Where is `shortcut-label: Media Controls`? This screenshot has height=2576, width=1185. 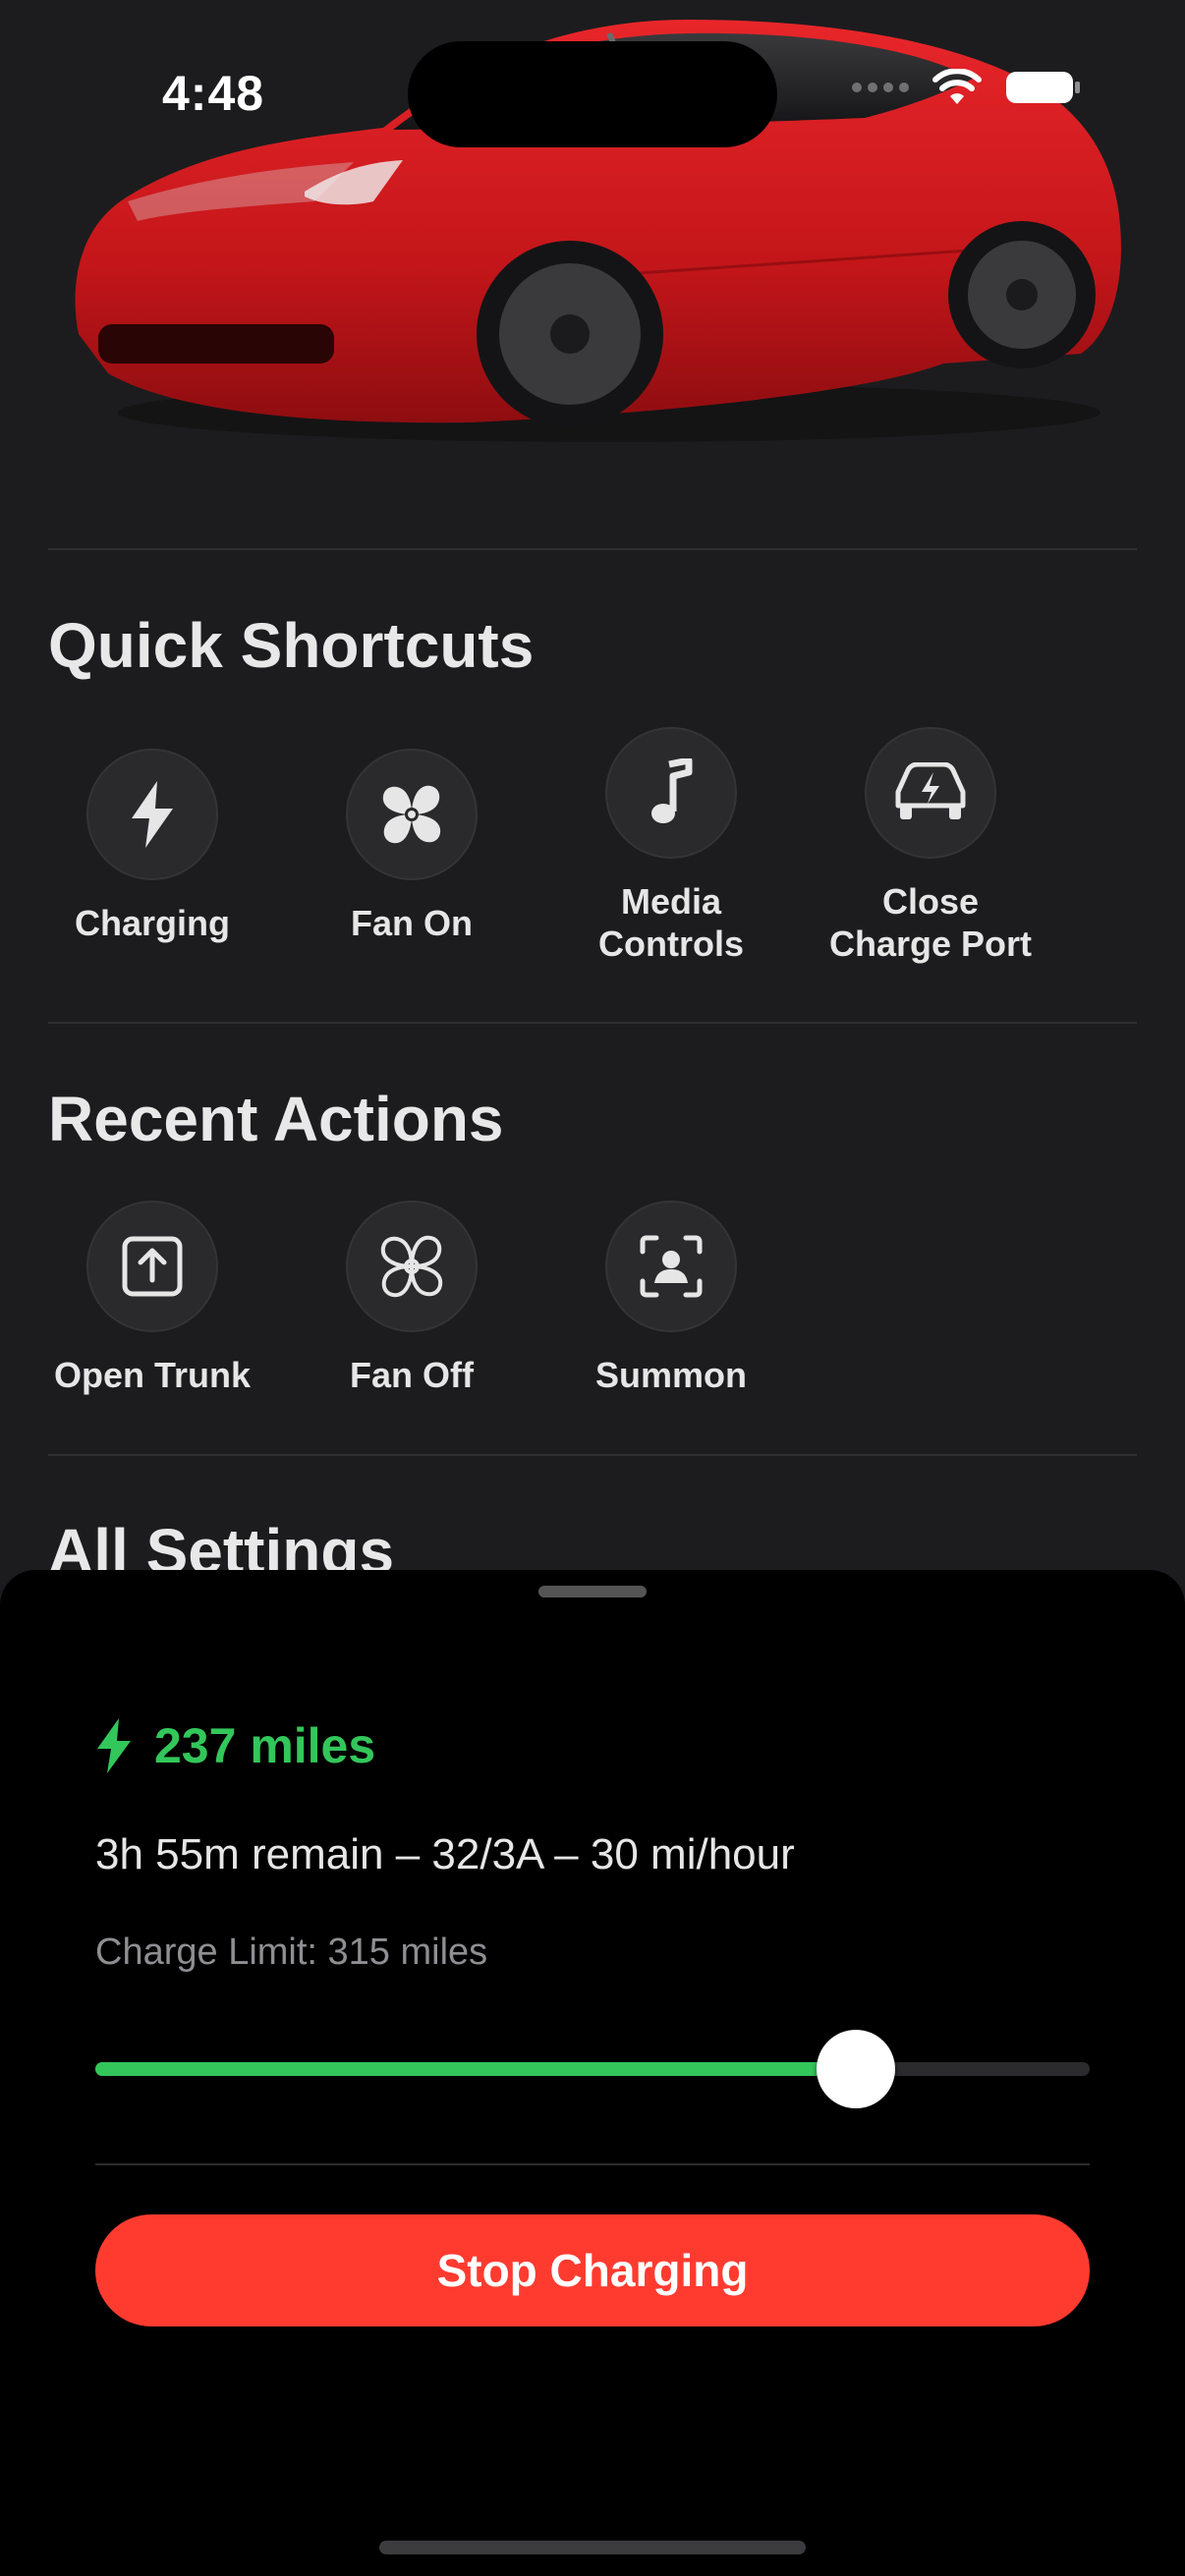 shortcut-label: Media Controls is located at coordinates (671, 922).